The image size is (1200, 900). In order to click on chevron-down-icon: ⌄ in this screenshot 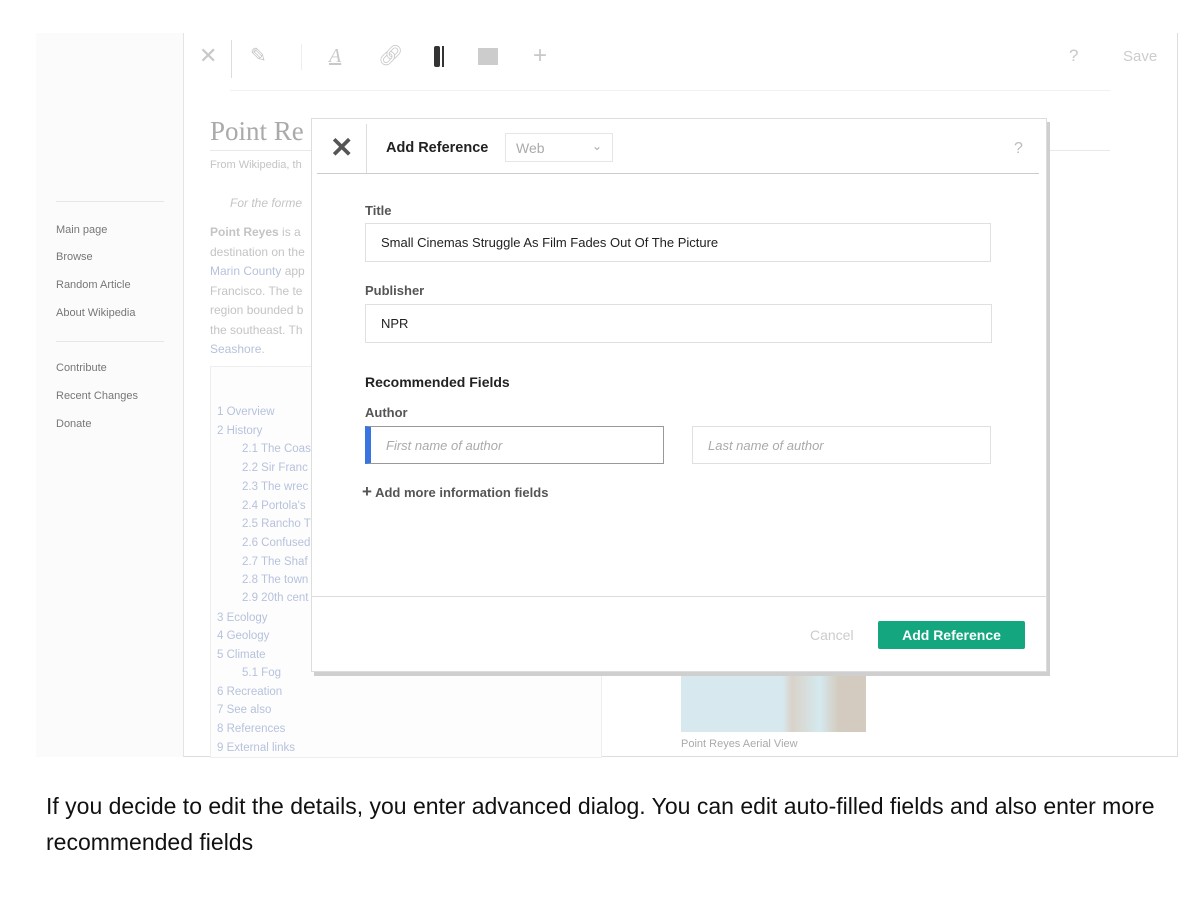, I will do `click(596, 146)`.